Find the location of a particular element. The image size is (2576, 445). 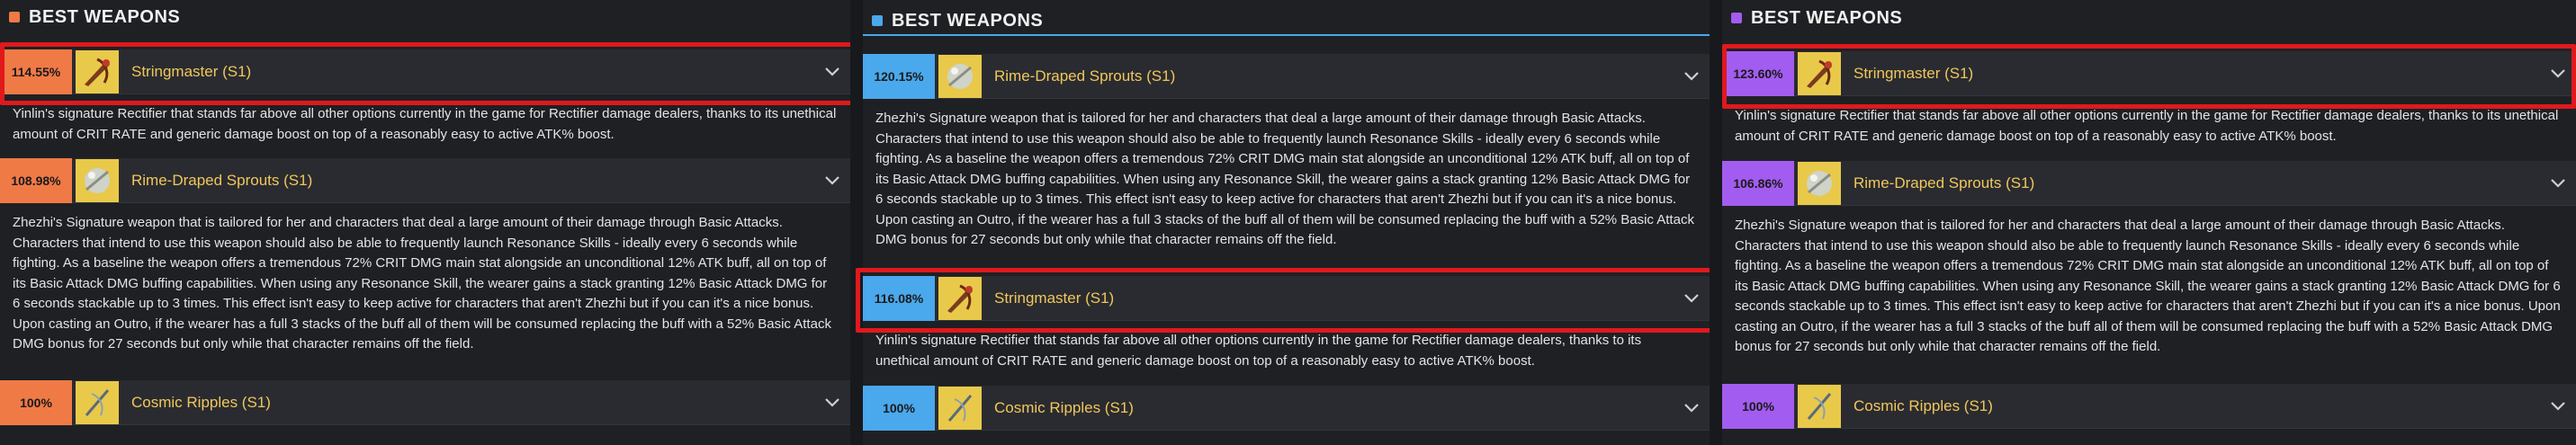

weapon-row-rime-draped-sprouts: 108.98% Rime-Draped Sprouts (S1) is located at coordinates (425, 180).